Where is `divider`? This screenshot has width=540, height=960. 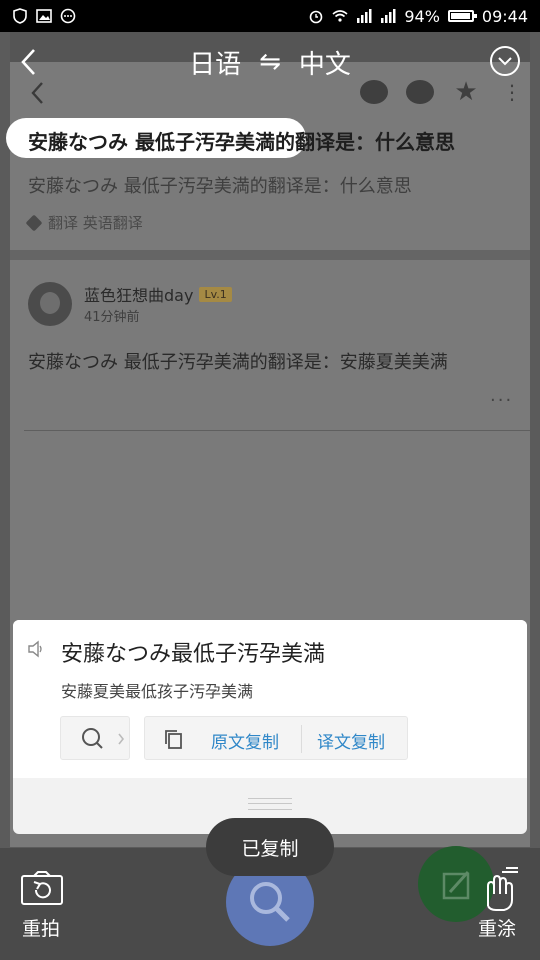
divider is located at coordinates (277, 430).